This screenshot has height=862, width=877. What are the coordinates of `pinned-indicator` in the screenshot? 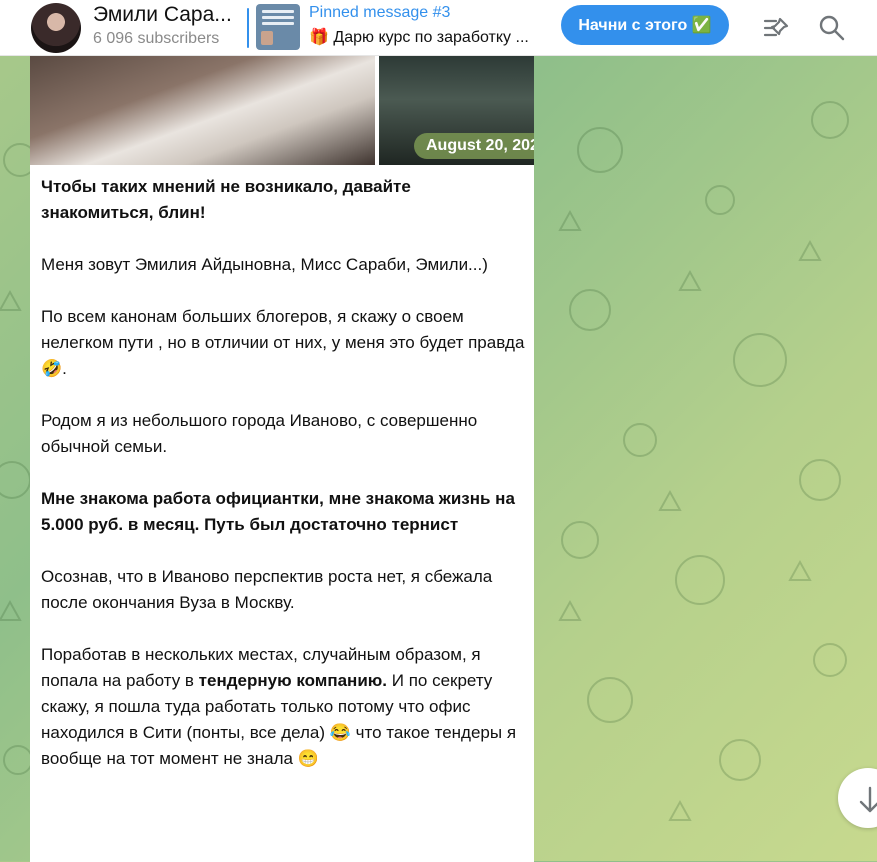 It's located at (248, 28).